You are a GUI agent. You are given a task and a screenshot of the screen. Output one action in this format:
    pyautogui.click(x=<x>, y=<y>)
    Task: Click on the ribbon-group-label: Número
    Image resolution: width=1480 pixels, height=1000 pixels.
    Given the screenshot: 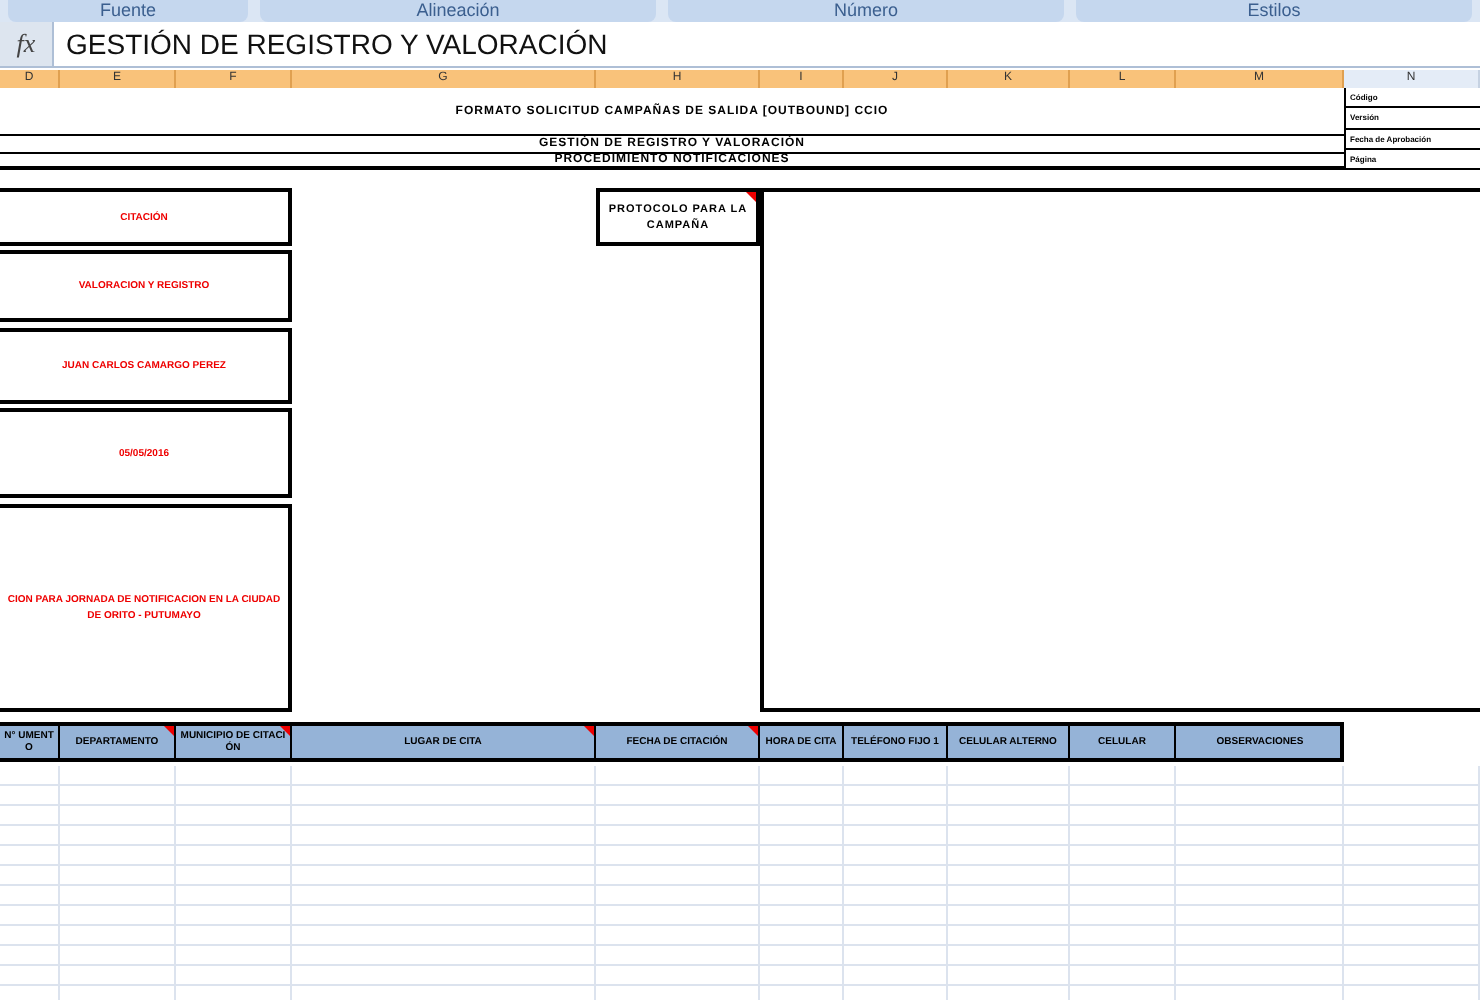 What is the action you would take?
    pyautogui.click(x=866, y=11)
    